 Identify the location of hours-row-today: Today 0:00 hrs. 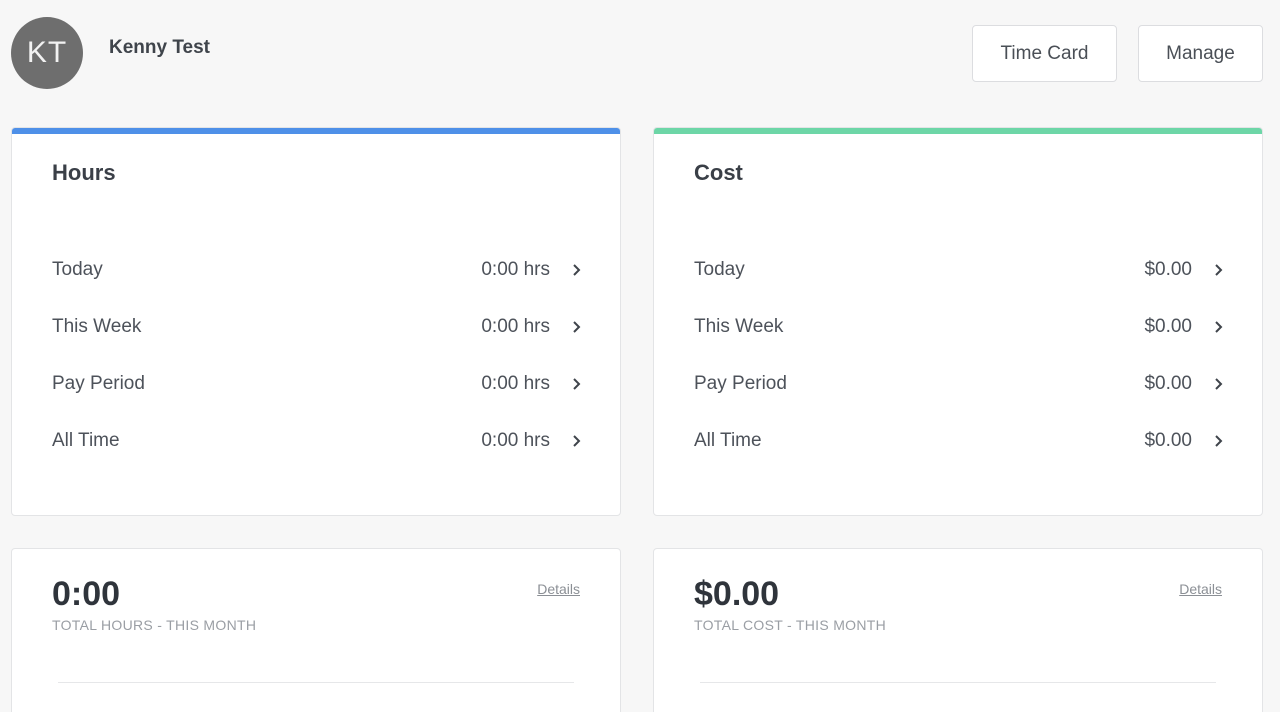
(318, 269).